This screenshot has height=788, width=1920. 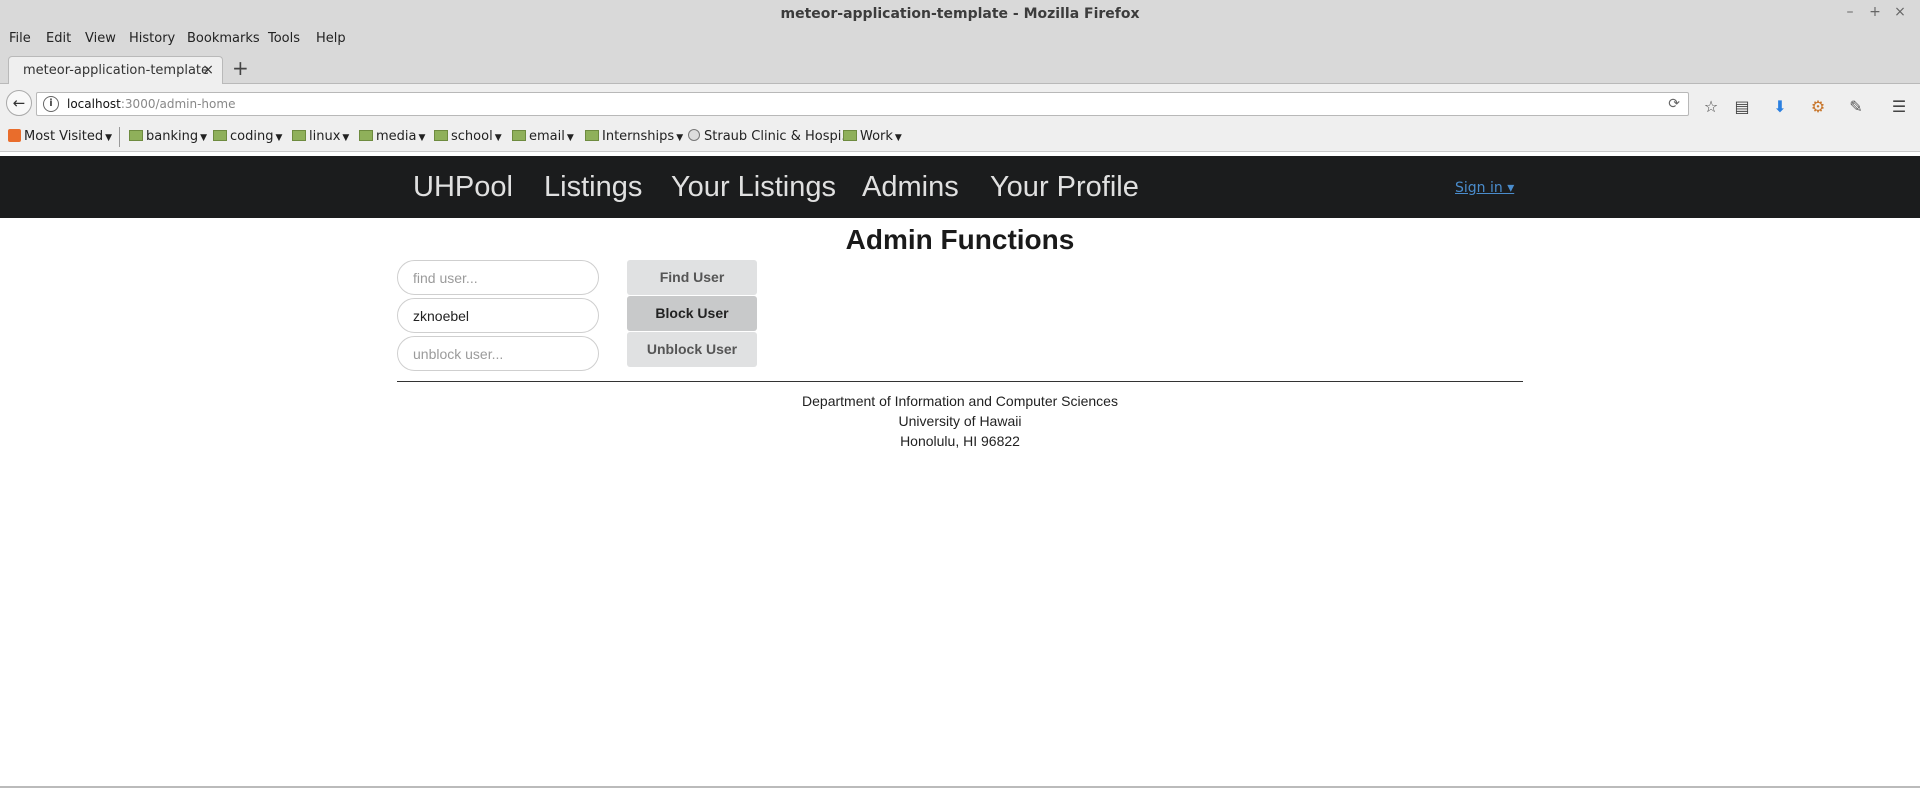 What do you see at coordinates (1875, 12) in the screenshot?
I see `maximize-button: +` at bounding box center [1875, 12].